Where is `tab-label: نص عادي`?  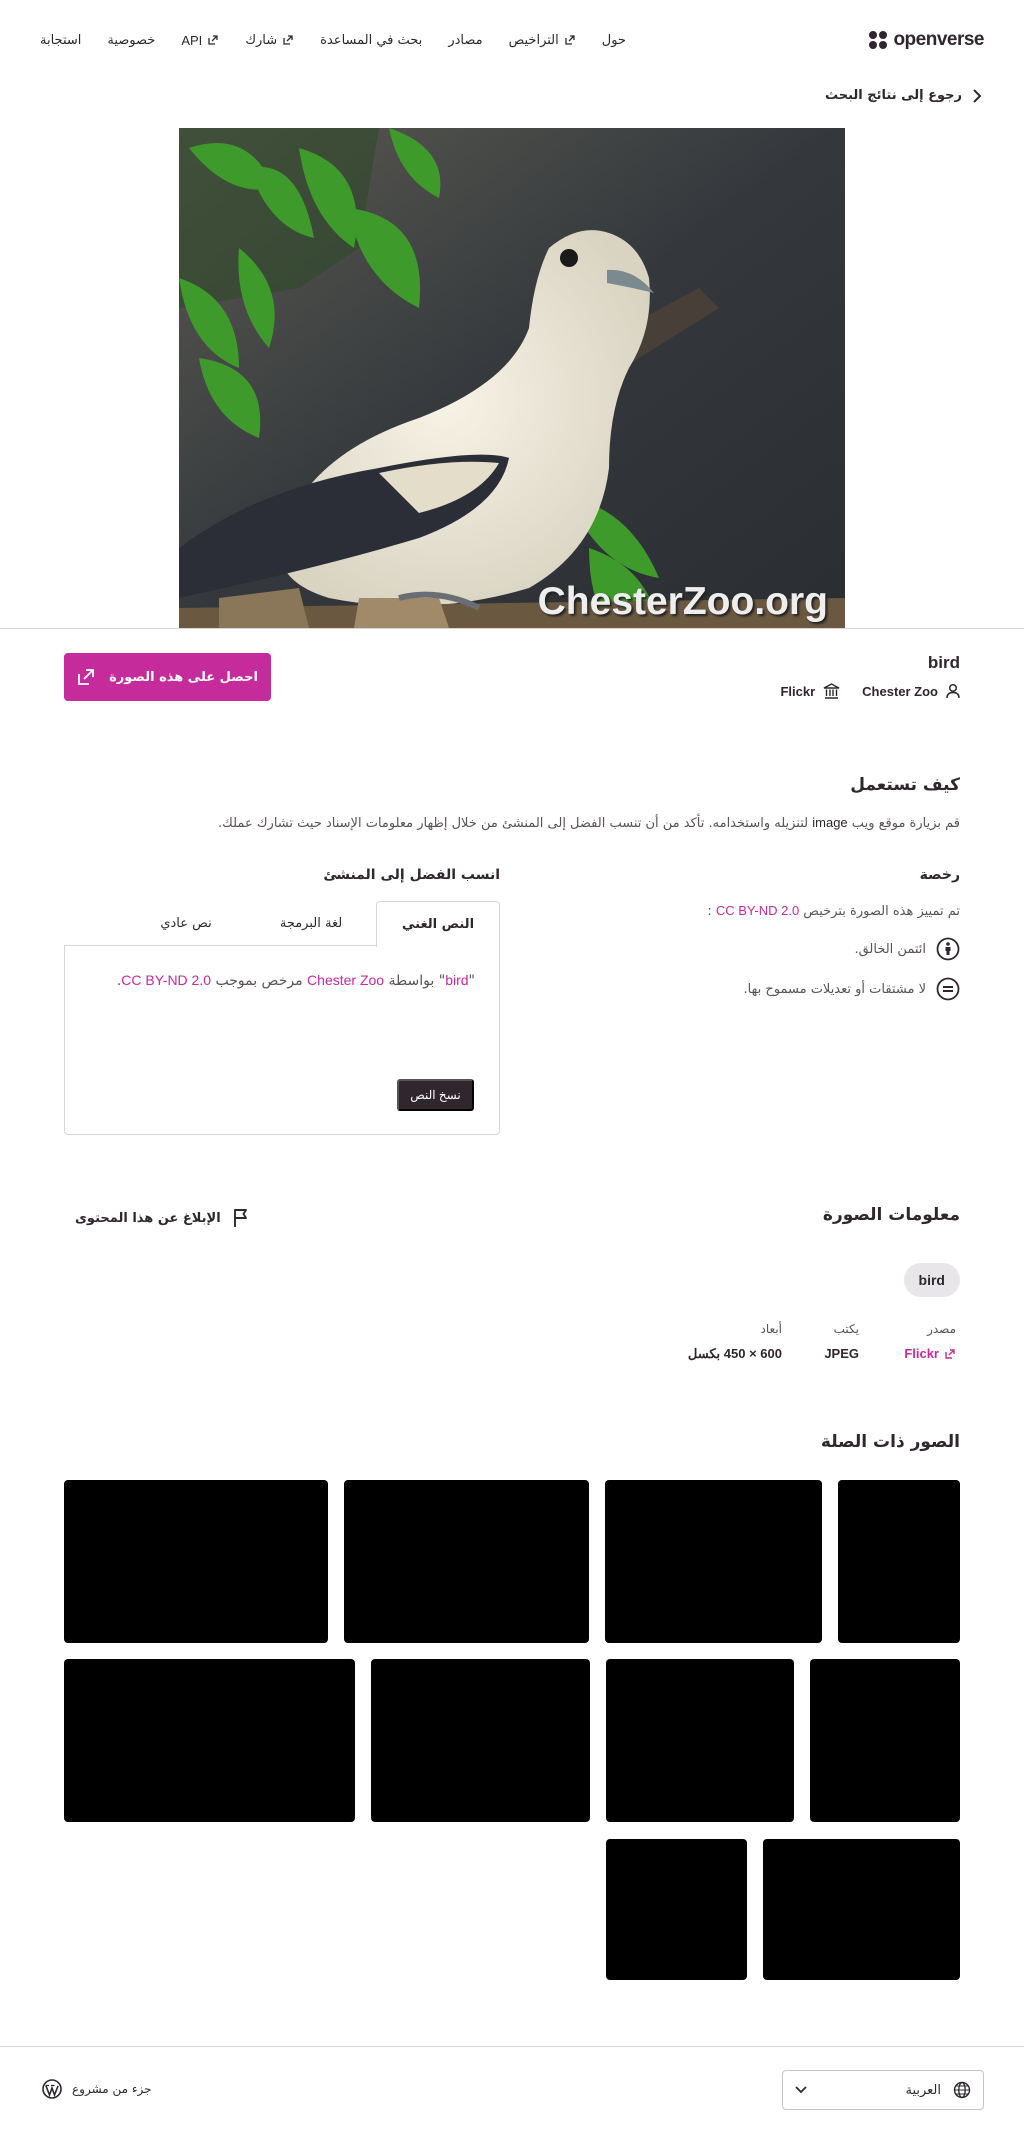
tab-label: نص عادي is located at coordinates (186, 923).